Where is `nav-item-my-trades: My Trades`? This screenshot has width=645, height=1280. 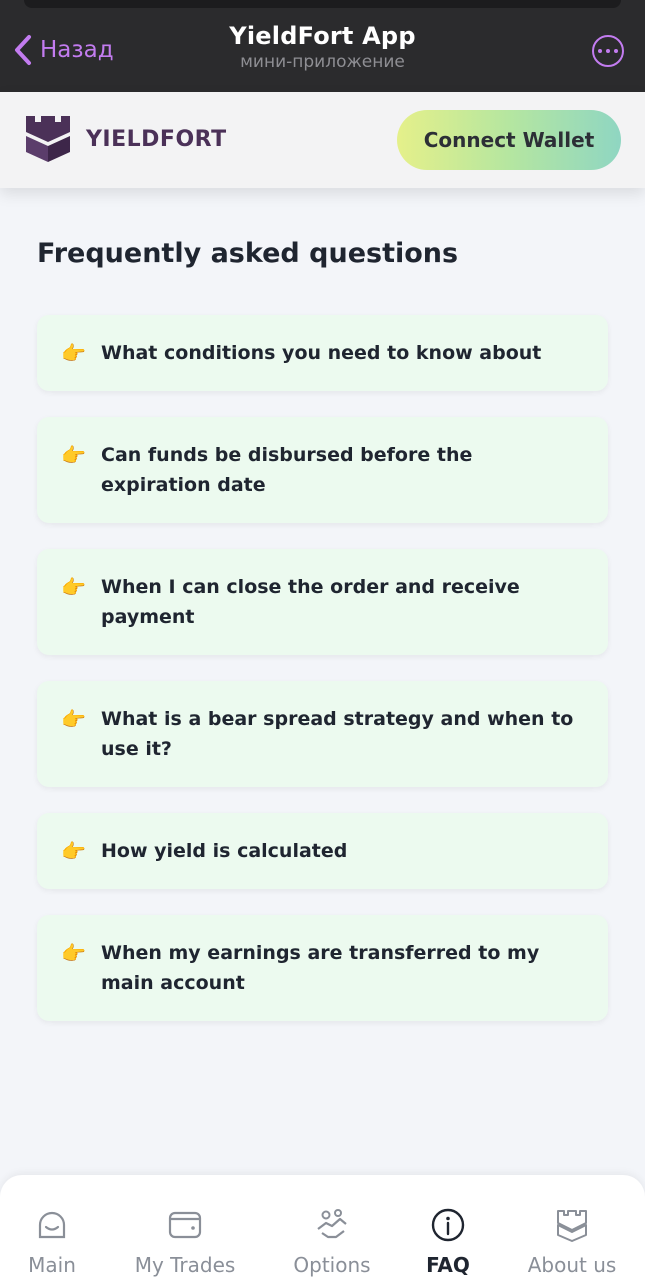 nav-item-my-trades: My Trades is located at coordinates (185, 1227).